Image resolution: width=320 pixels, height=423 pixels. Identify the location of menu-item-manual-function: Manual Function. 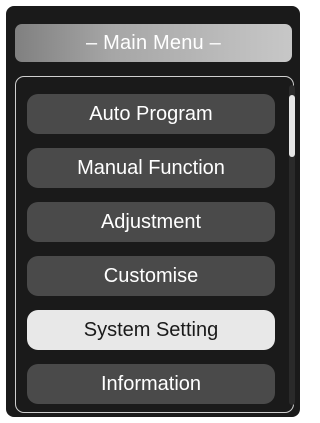
(151, 168).